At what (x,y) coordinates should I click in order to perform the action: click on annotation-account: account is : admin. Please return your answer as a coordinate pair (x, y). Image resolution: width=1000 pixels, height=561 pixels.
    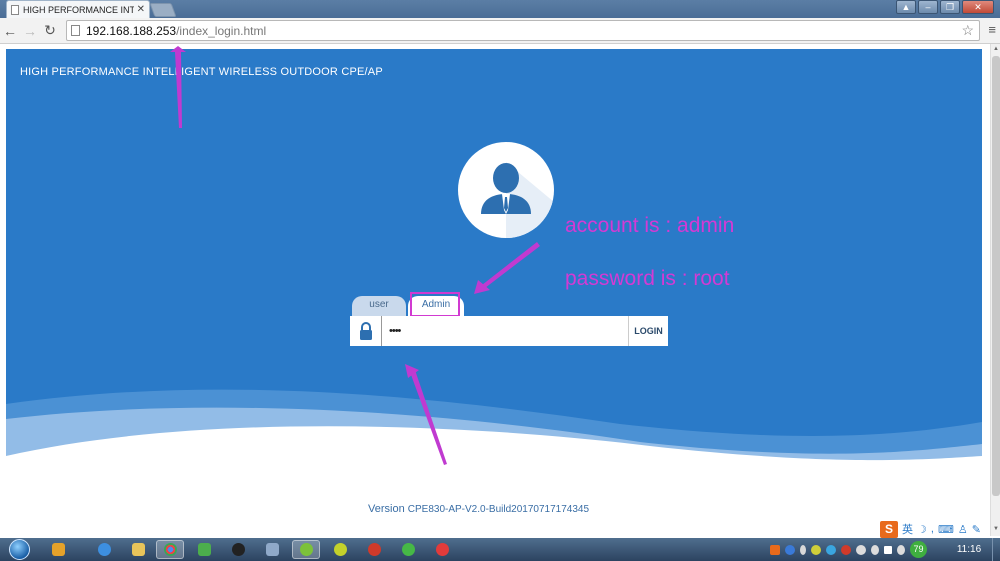
    Looking at the image, I should click on (650, 225).